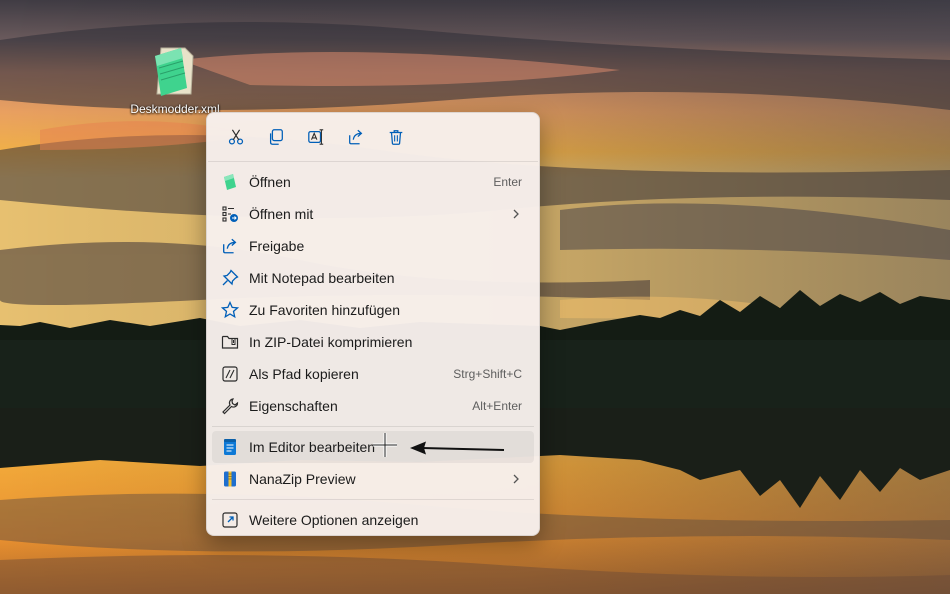 Image resolution: width=950 pixels, height=594 pixels. I want to click on trash-icon, so click(396, 137).